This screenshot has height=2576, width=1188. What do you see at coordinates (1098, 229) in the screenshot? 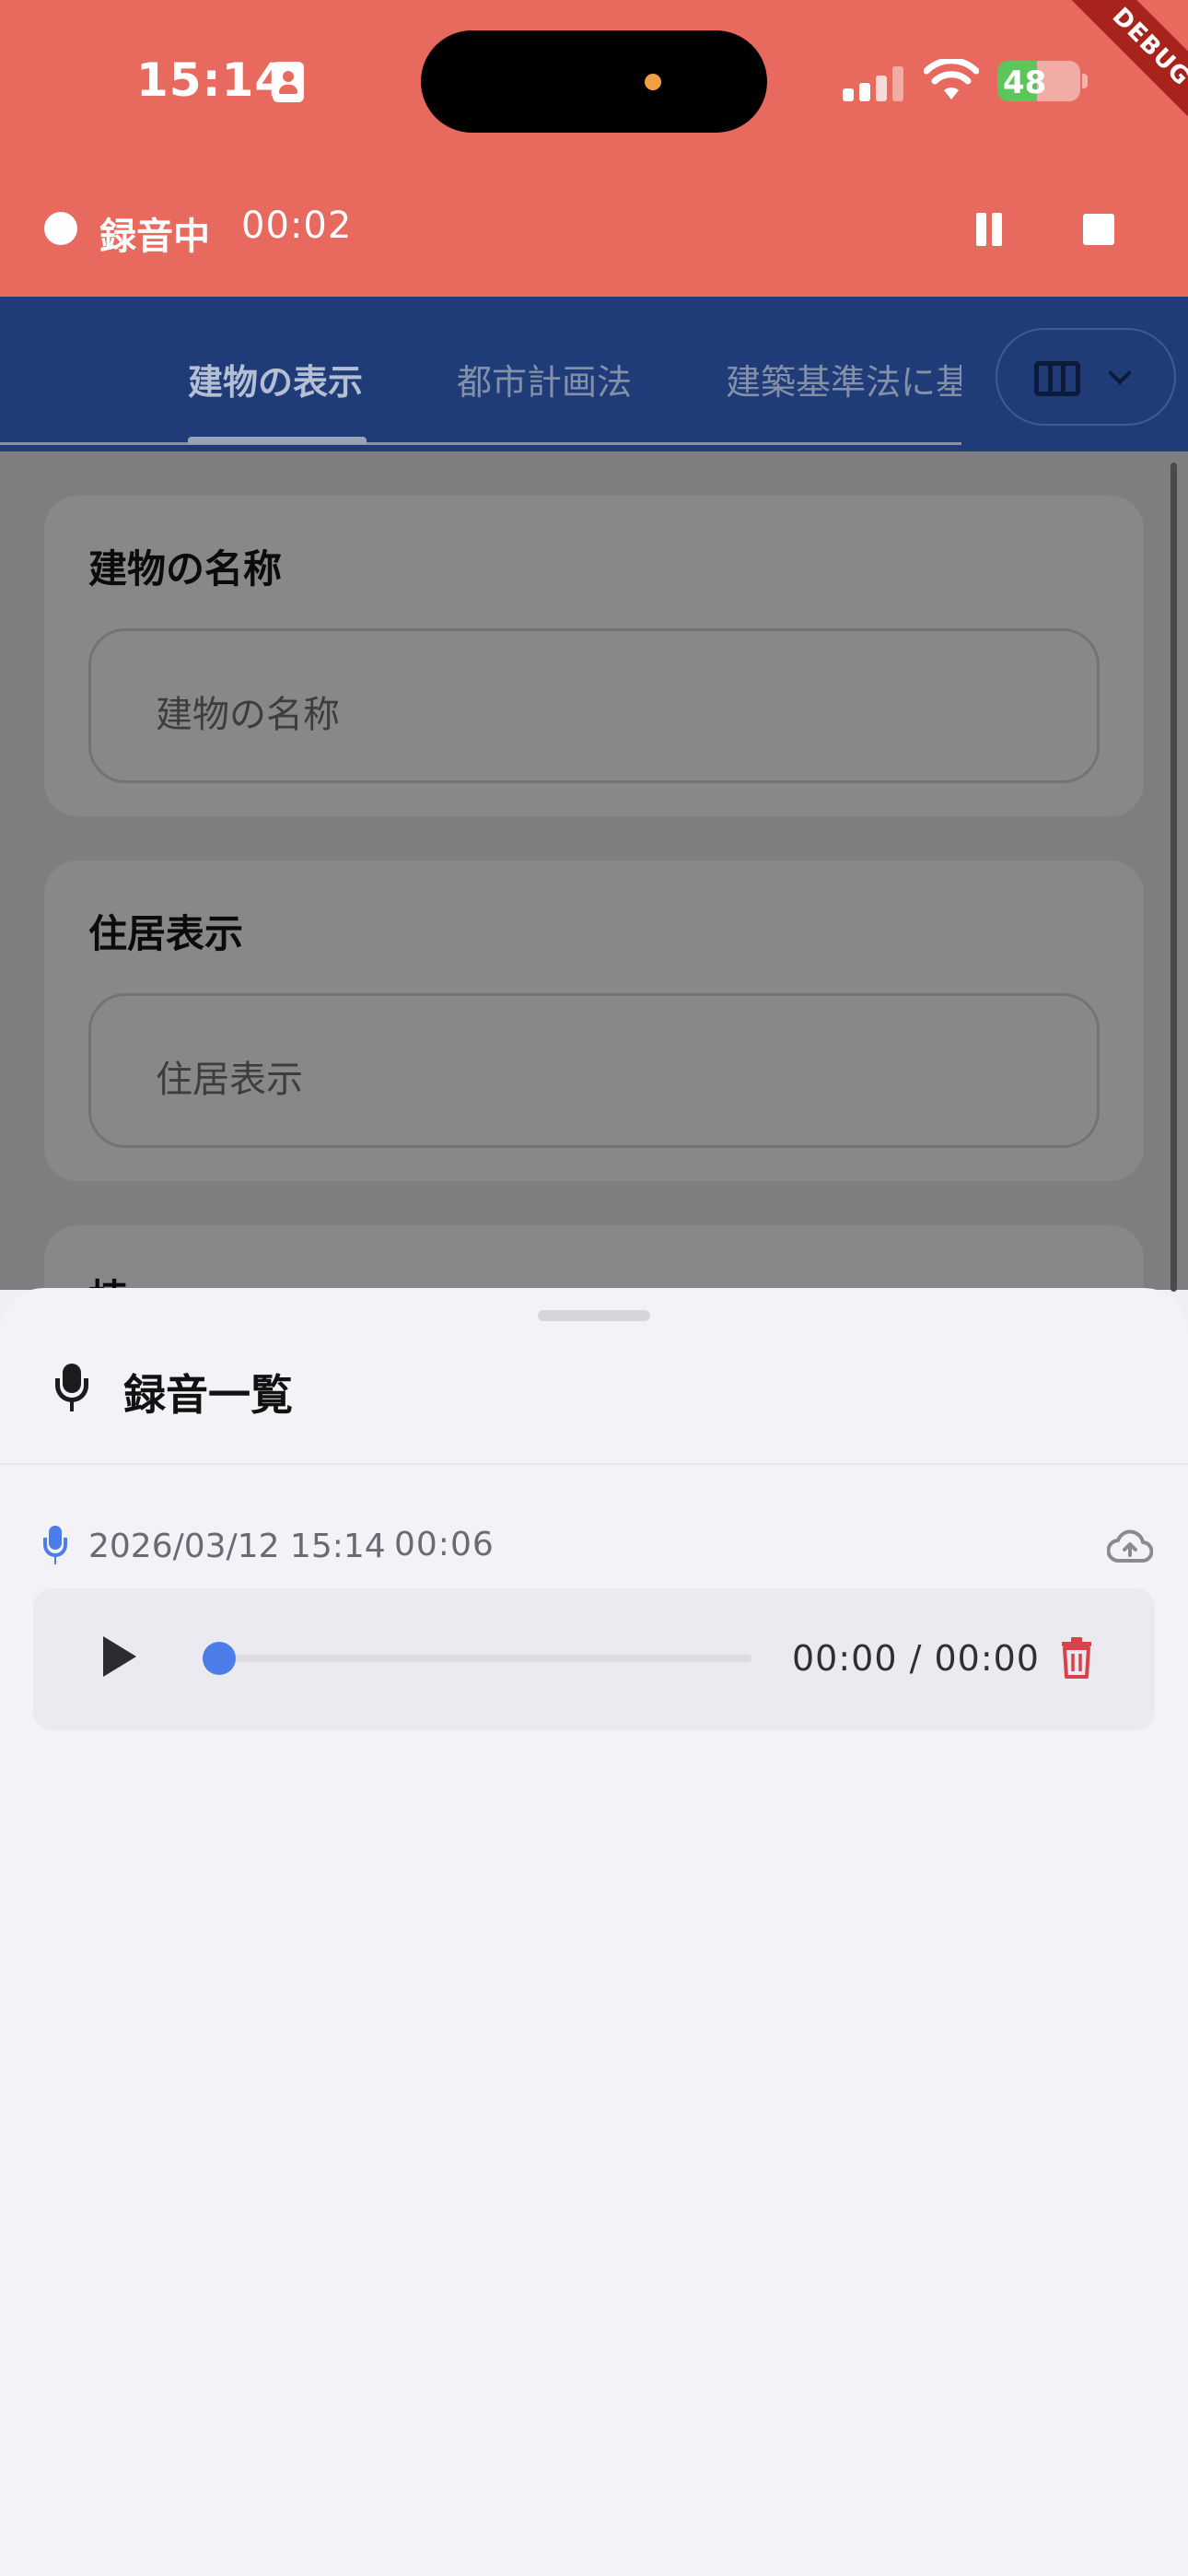
I see `stop-recording-button` at bounding box center [1098, 229].